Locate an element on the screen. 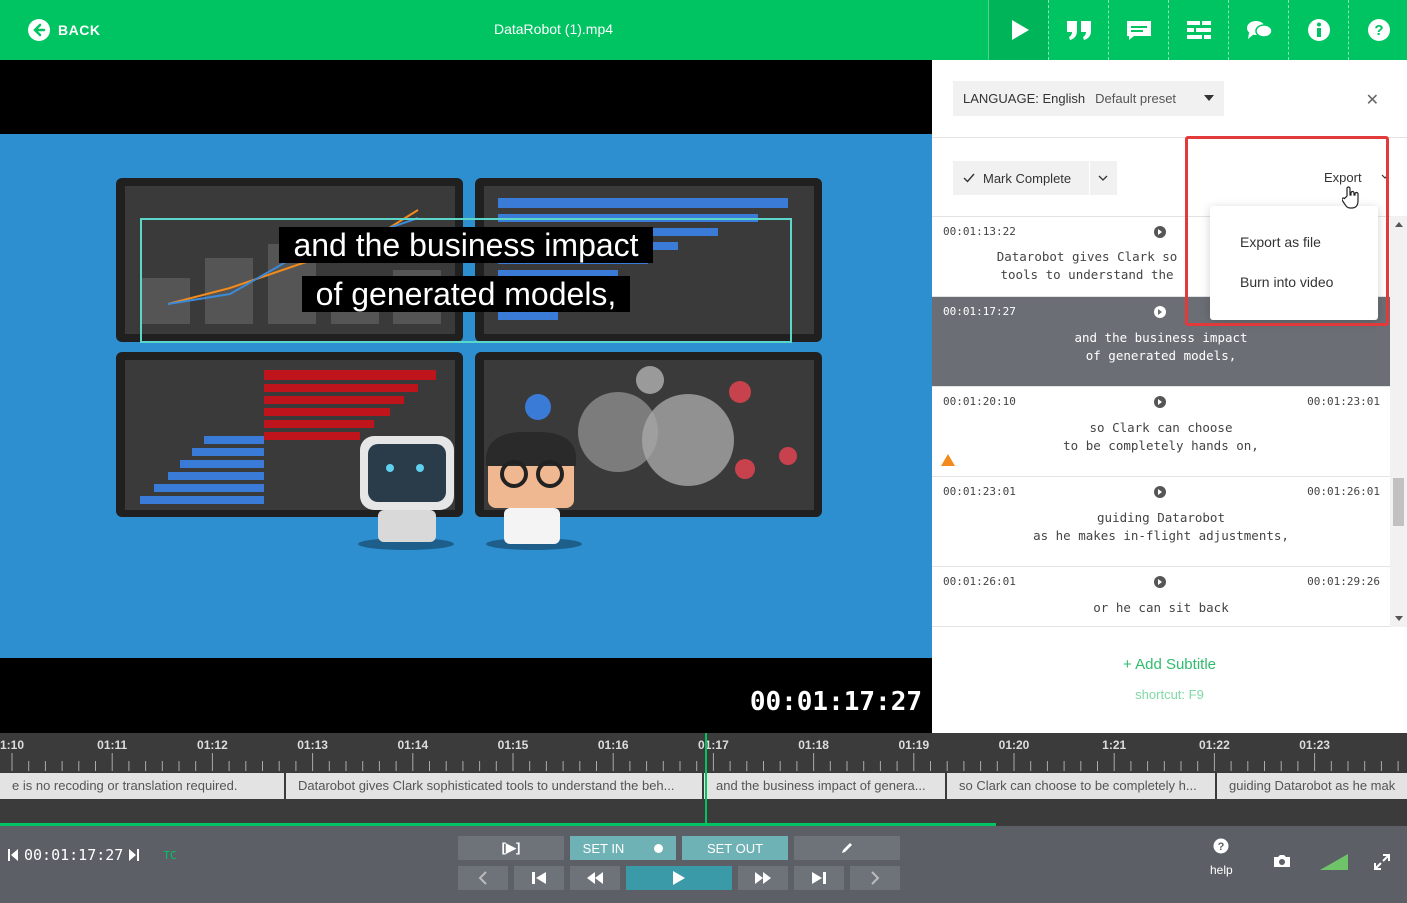 The height and width of the screenshot is (903, 1407). subtitle-text: or he can sit back is located at coordinates (1161, 608).